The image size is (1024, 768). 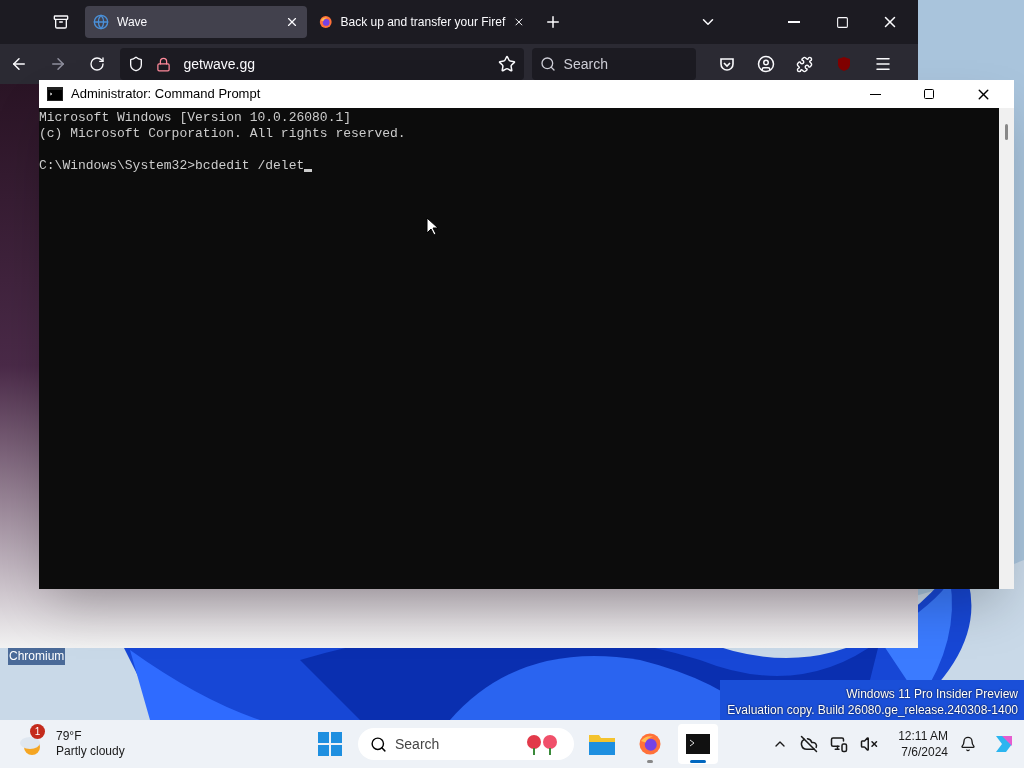 What do you see at coordinates (727, 64) in the screenshot?
I see `pocket-icon` at bounding box center [727, 64].